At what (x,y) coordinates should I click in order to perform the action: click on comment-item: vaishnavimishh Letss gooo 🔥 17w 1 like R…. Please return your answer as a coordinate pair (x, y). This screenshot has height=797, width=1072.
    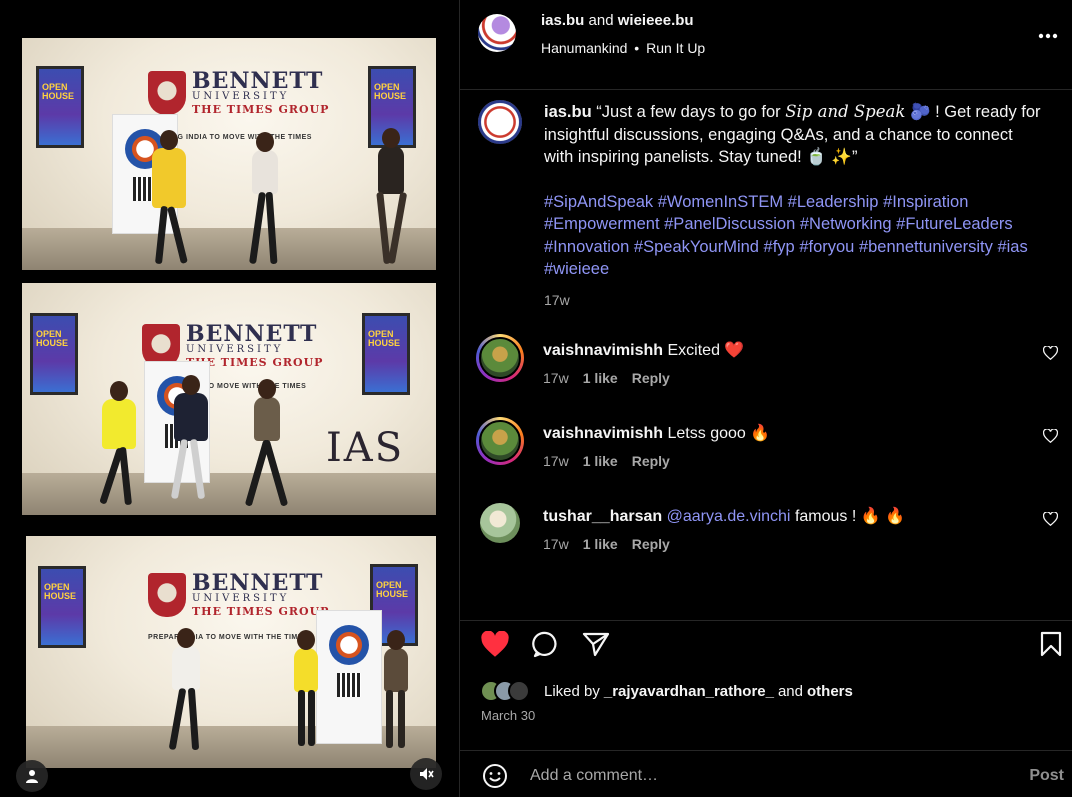
    Looking at the image, I should click on (766, 452).